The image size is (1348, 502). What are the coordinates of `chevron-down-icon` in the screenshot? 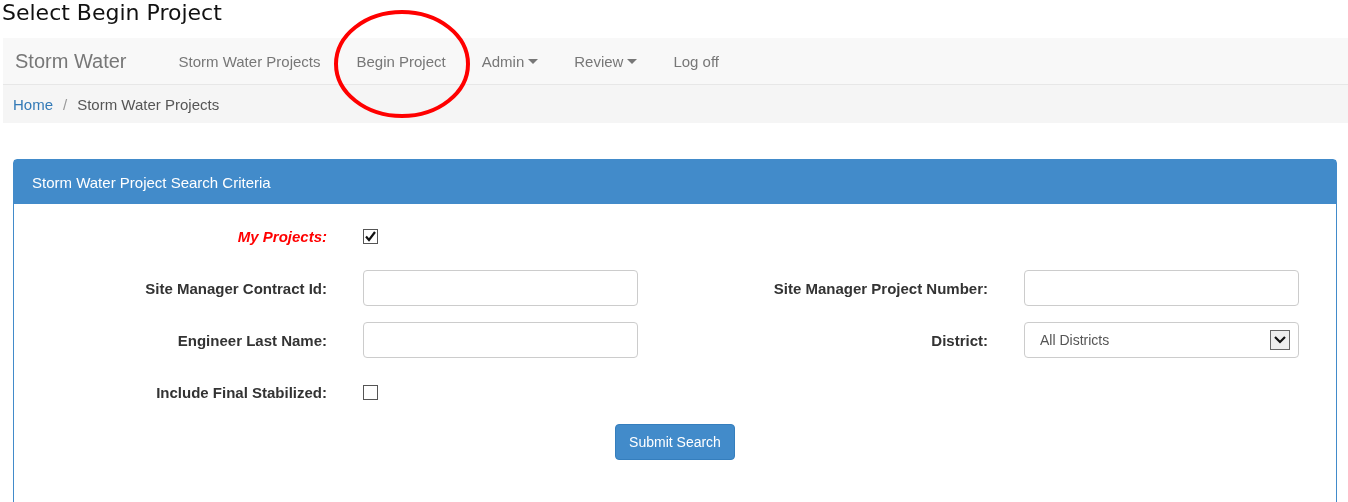 It's located at (1280, 340).